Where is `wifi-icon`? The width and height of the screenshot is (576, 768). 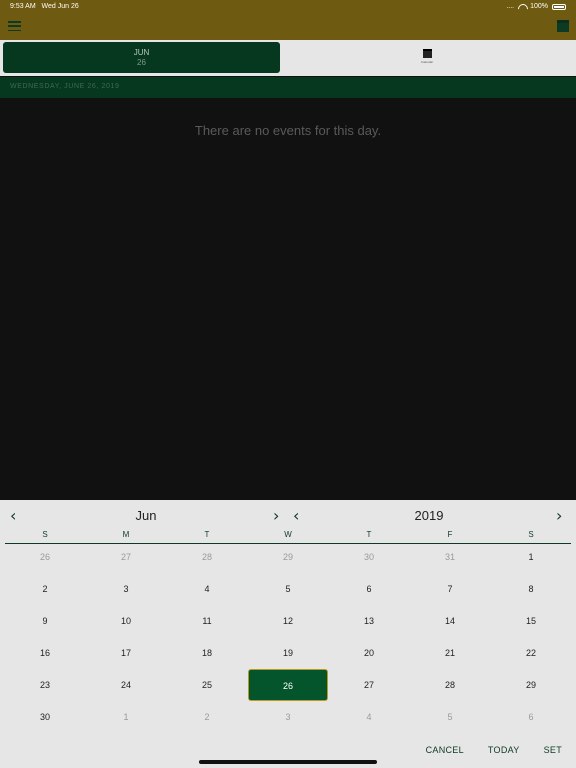 wifi-icon is located at coordinates (522, 7).